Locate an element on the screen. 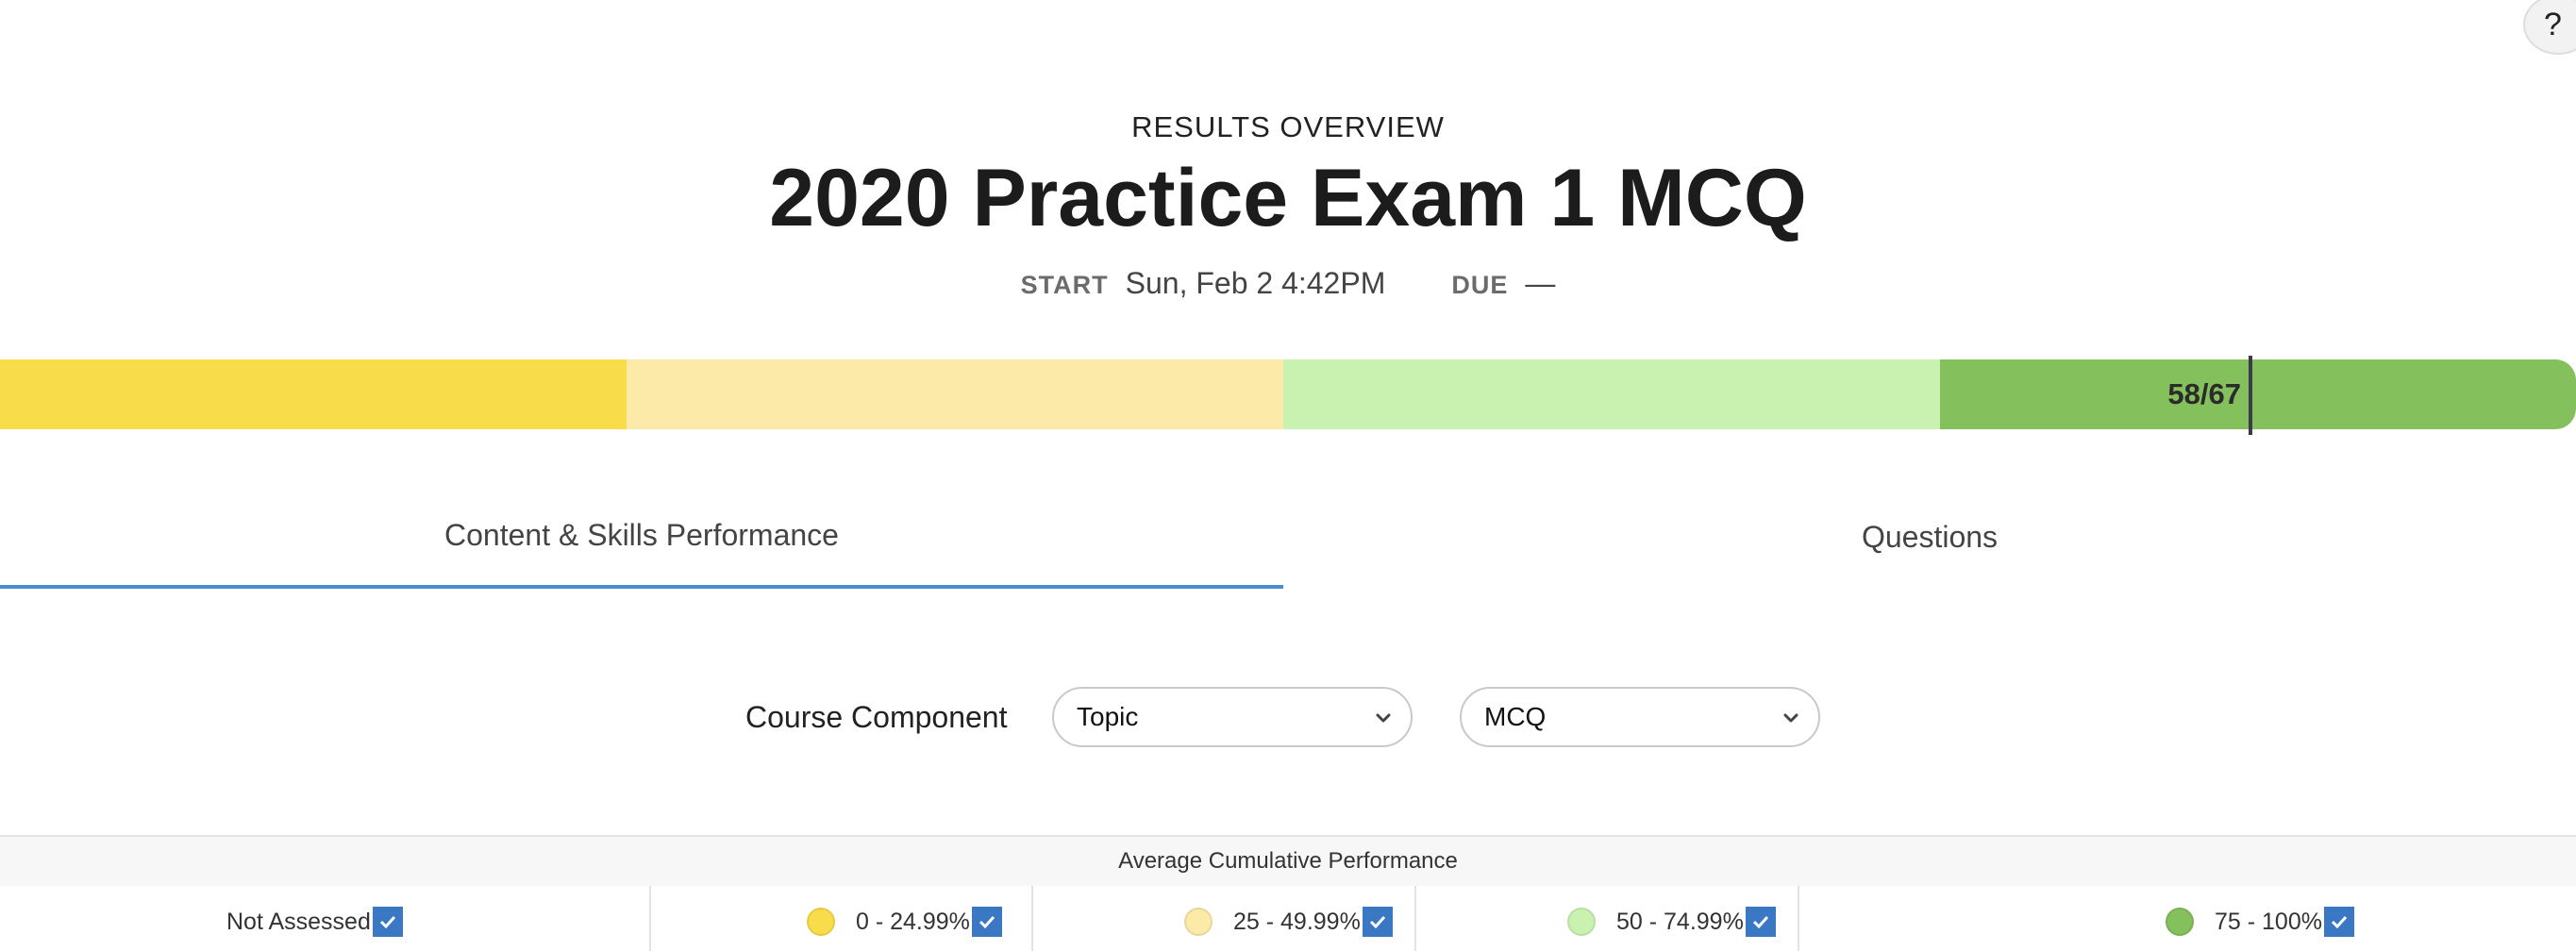 The width and height of the screenshot is (2576, 951). topic-select-value: Topic is located at coordinates (1108, 717).